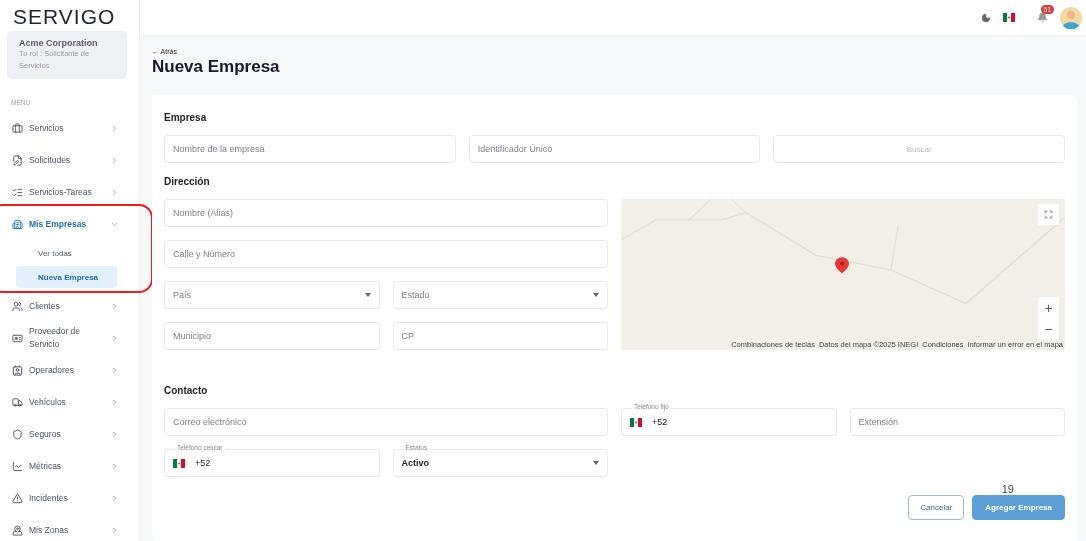  Describe the element at coordinates (1048, 214) in the screenshot. I see `fullscreen-icon` at that location.